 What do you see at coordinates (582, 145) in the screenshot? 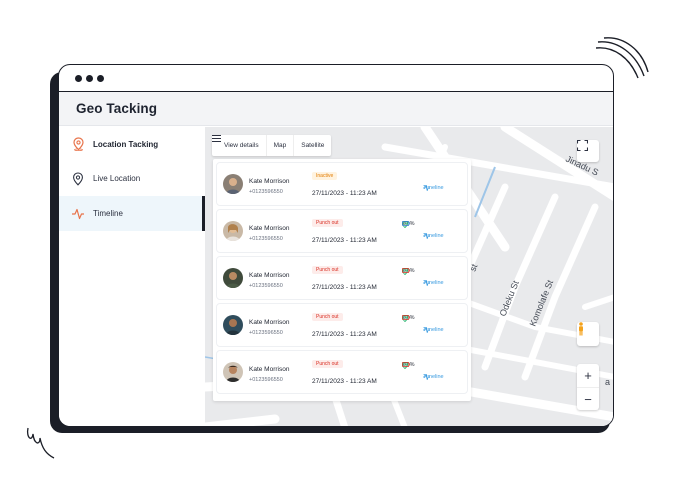
I see `fullscreen-icon` at bounding box center [582, 145].